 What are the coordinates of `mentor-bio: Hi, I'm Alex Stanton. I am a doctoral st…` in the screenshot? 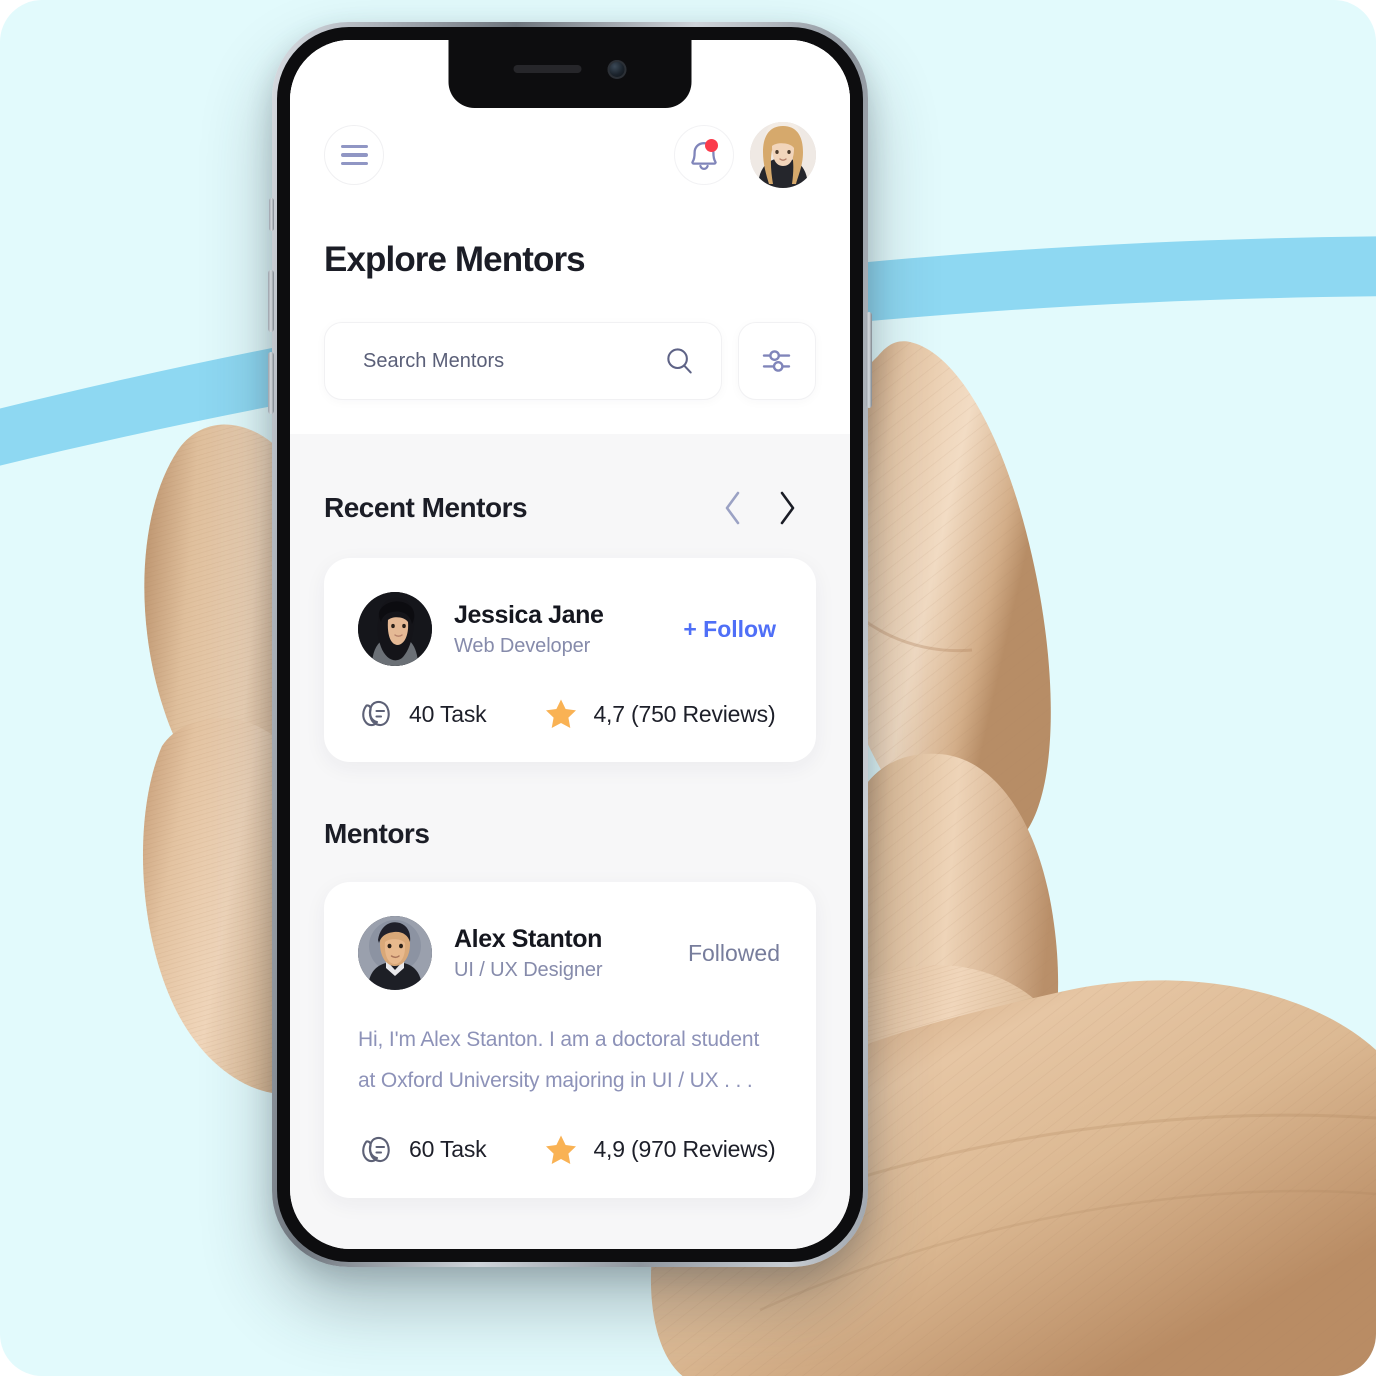 It's located at (559, 1060).